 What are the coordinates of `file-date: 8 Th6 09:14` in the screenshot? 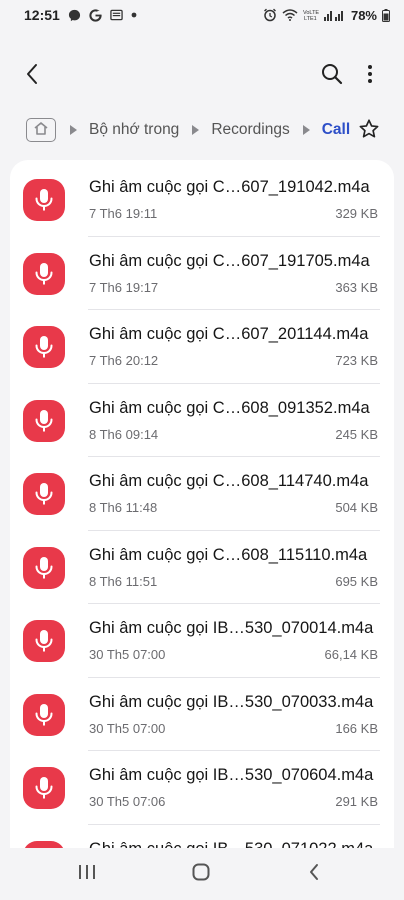 It's located at (124, 434).